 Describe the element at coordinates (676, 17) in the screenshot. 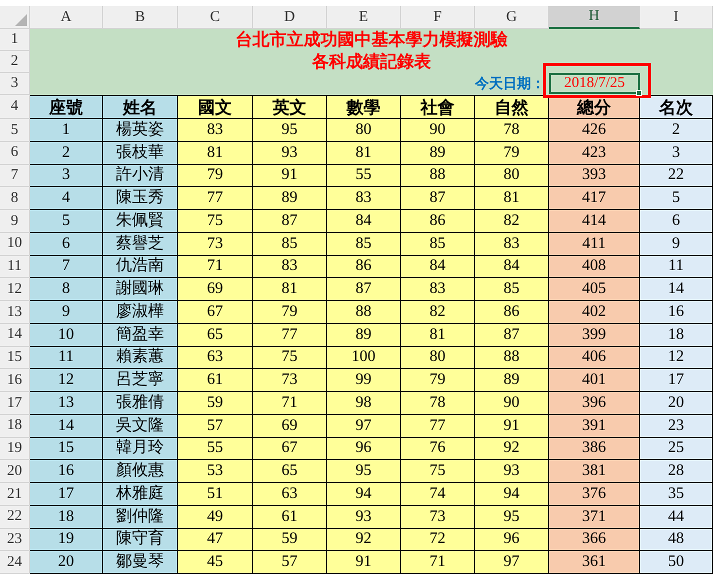

I see `column-header: I` at that location.